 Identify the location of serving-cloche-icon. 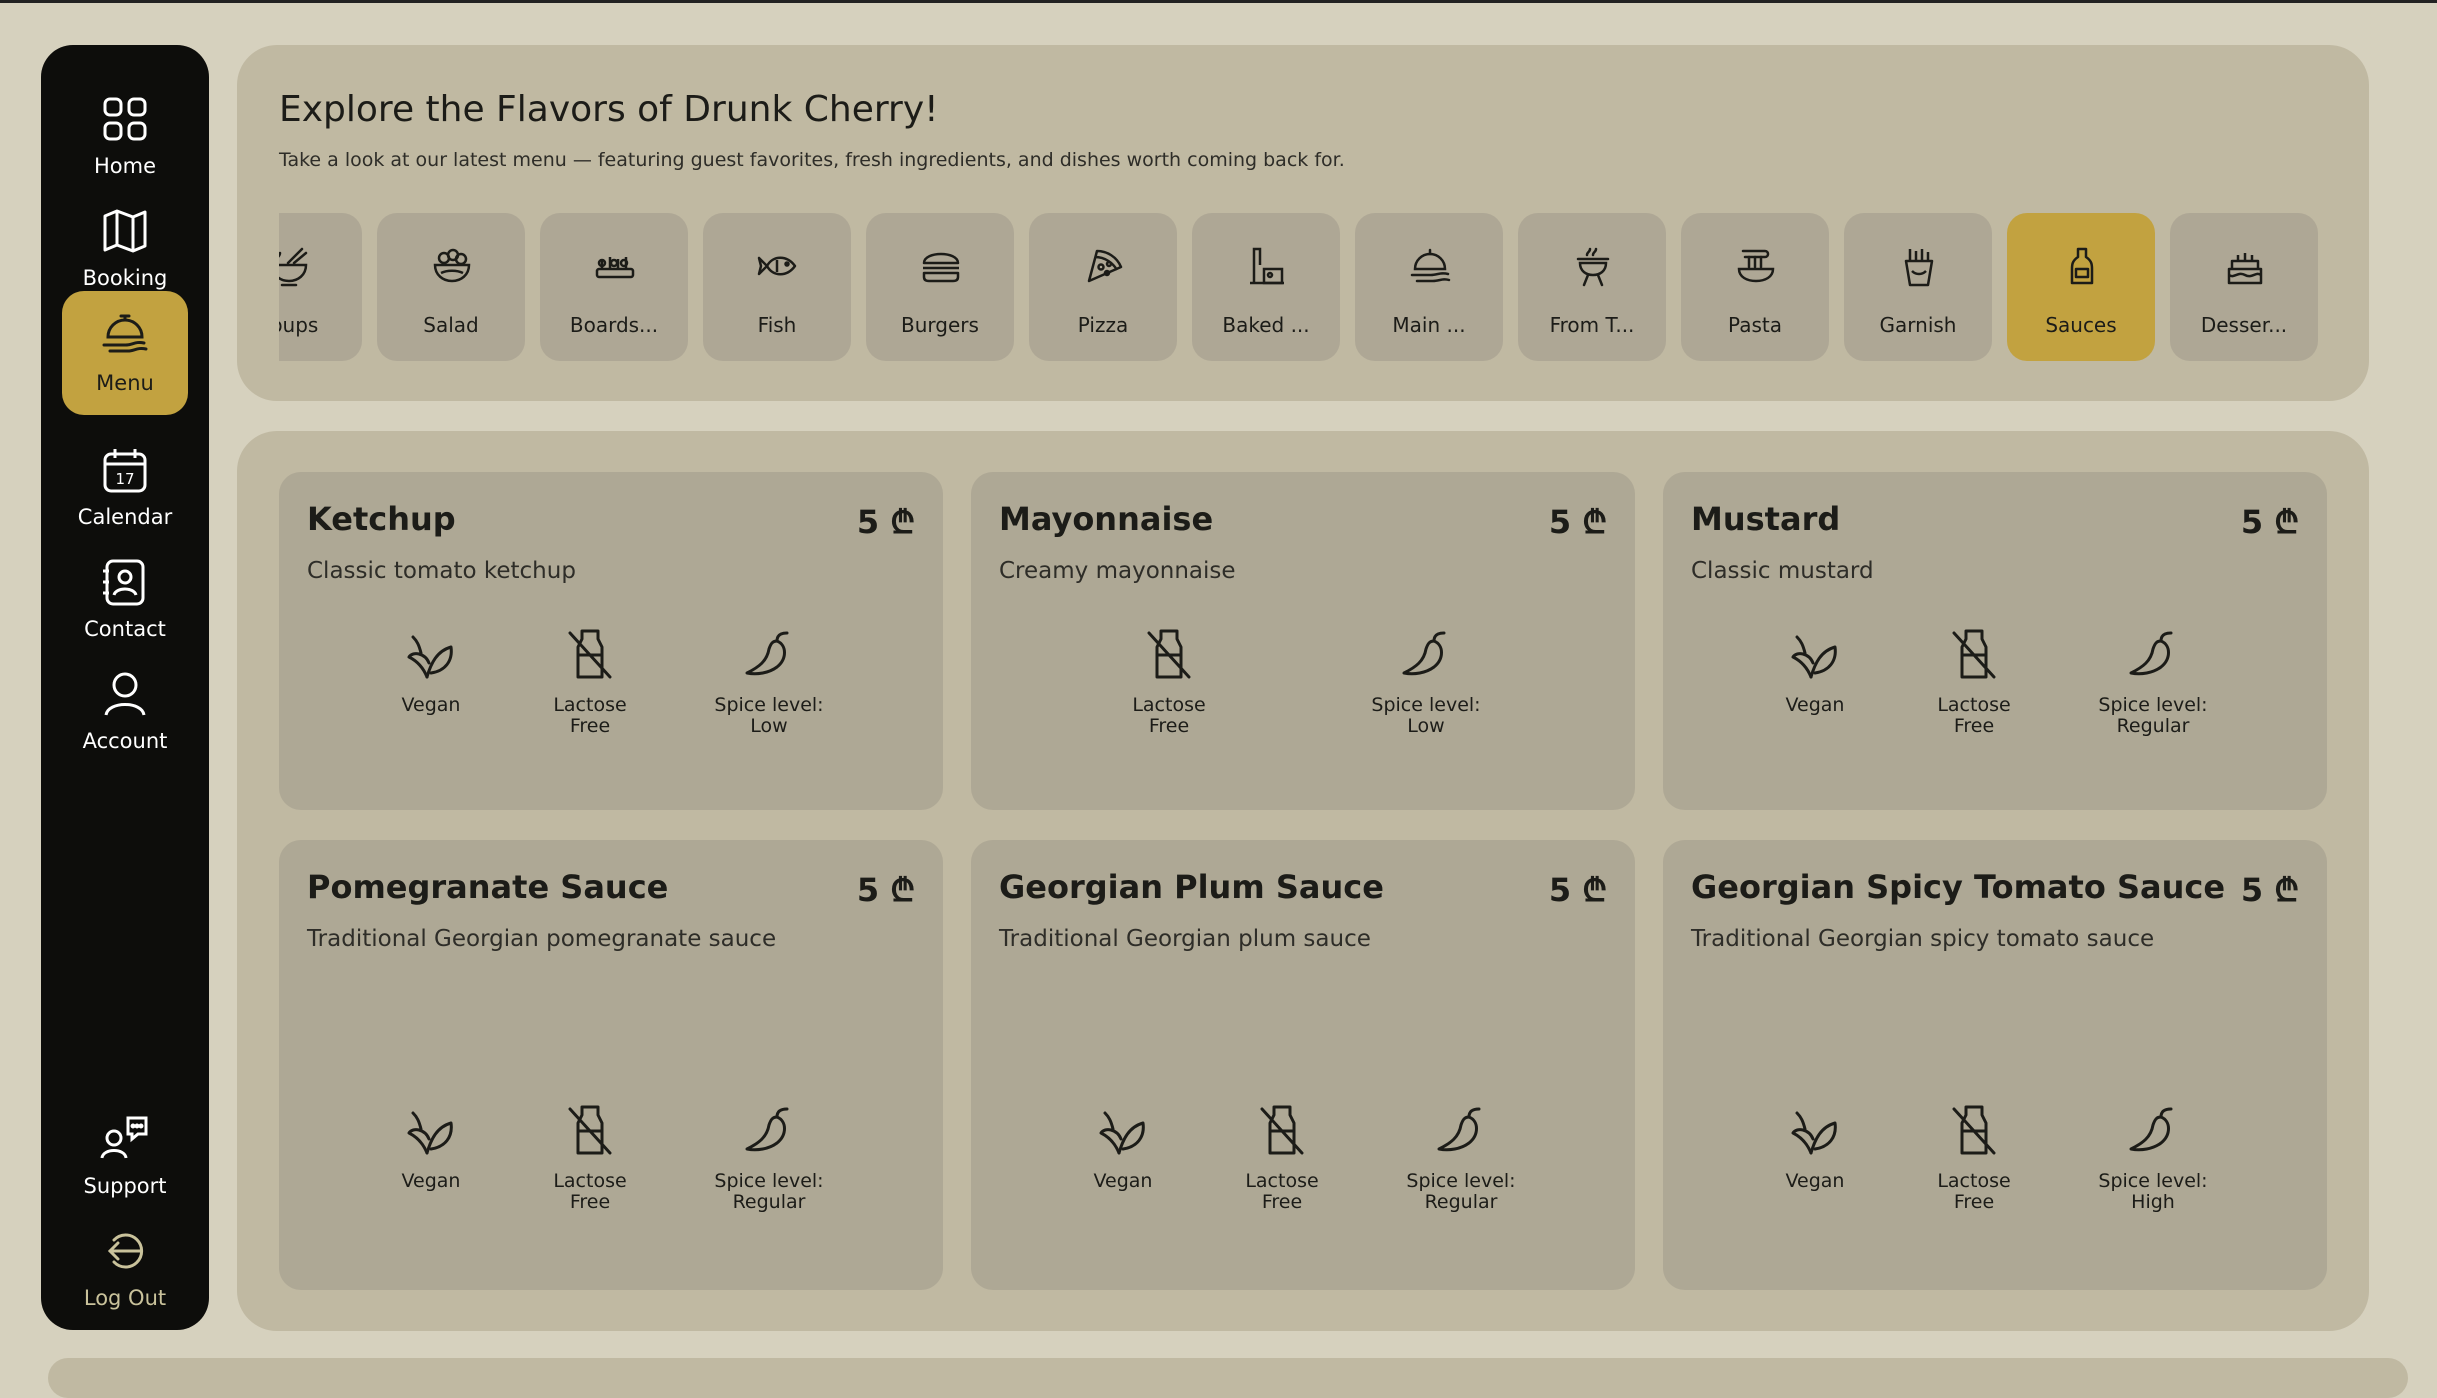
(125, 334).